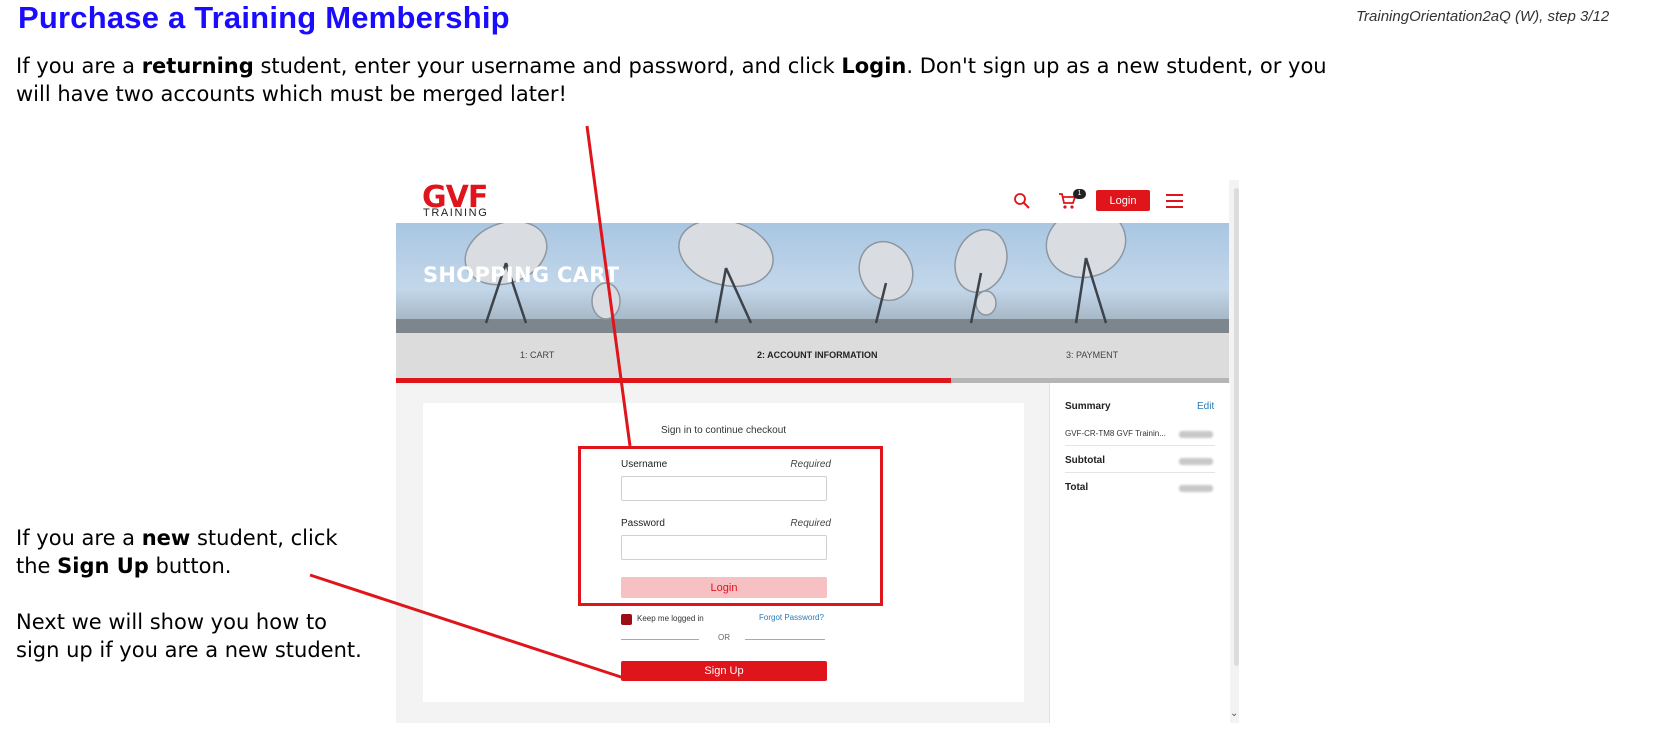 This screenshot has height=731, width=1662. I want to click on returning-pointer-line, so click(608, 286).